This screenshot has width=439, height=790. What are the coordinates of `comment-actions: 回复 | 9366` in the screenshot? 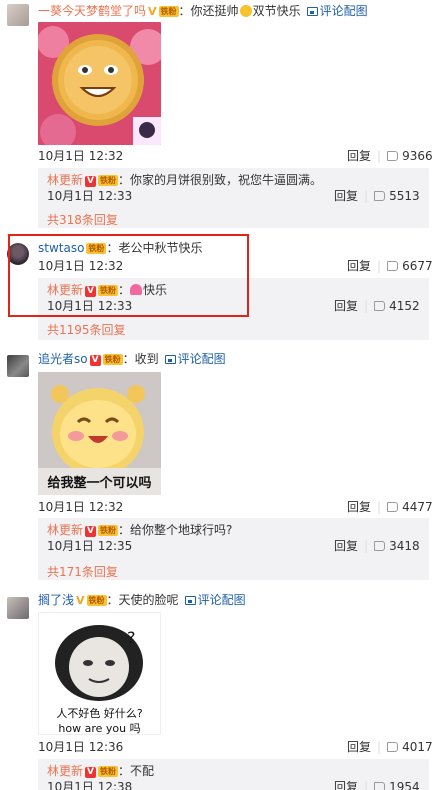 It's located at (390, 156).